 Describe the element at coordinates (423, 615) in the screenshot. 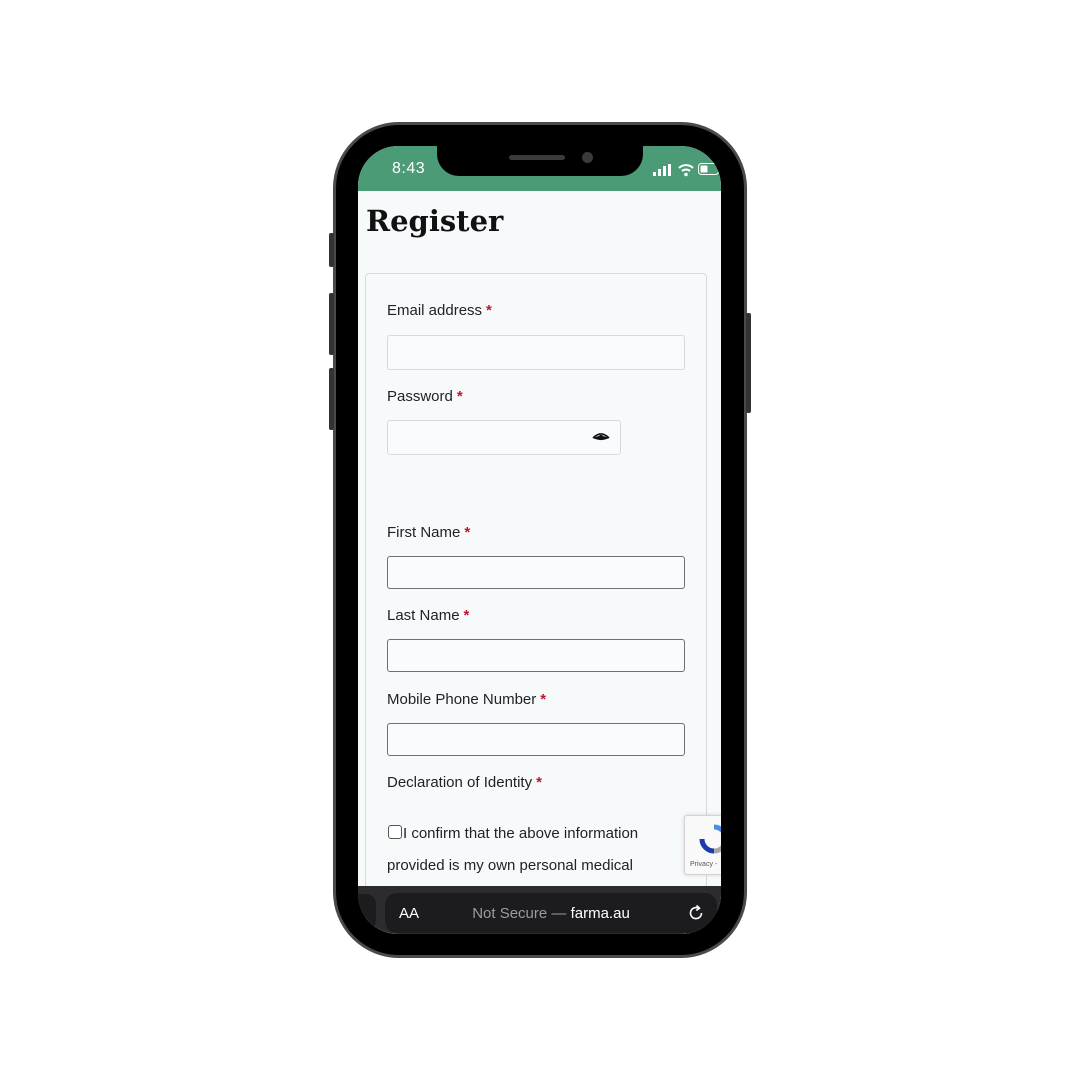

I see `last-name-label-text: Last Name` at that location.